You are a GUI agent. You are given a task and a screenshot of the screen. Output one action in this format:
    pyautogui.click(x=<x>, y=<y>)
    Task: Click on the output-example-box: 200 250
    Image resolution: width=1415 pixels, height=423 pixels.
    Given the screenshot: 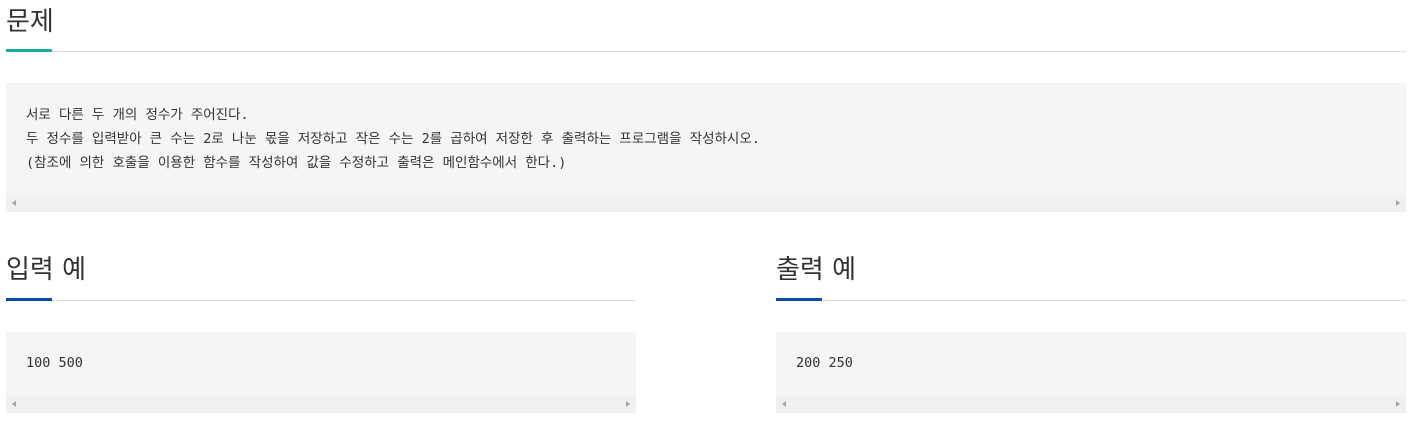 What is the action you would take?
    pyautogui.click(x=1091, y=372)
    